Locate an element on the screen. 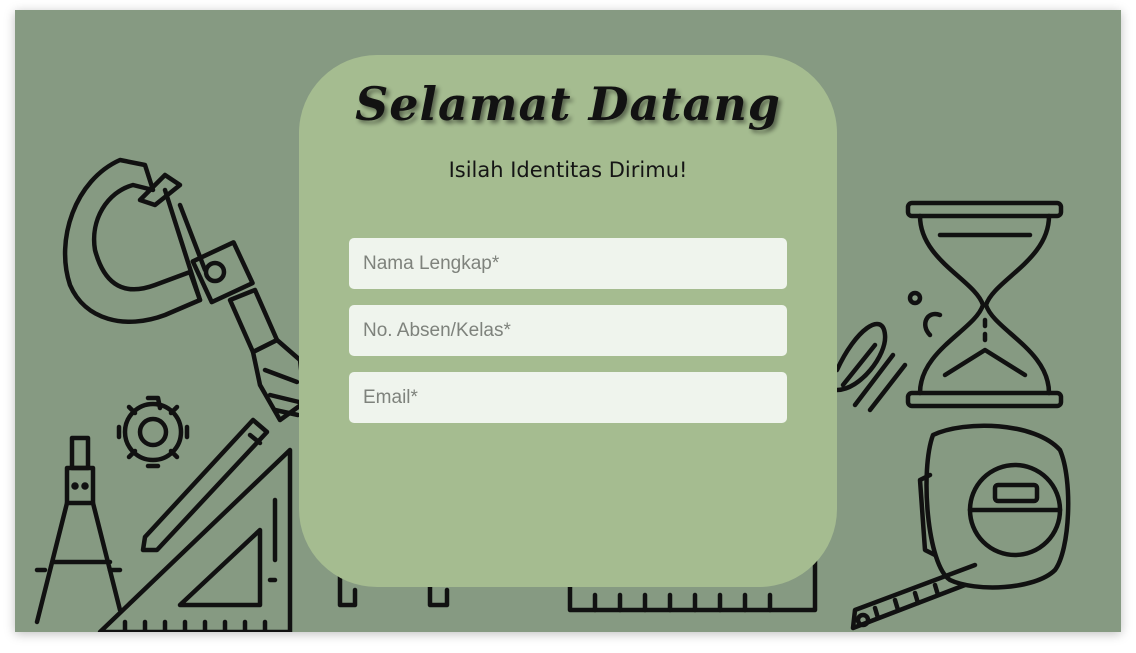 This screenshot has width=1136, height=653. page-subtitle: Isilah Identitas Dirimu! is located at coordinates (568, 170).